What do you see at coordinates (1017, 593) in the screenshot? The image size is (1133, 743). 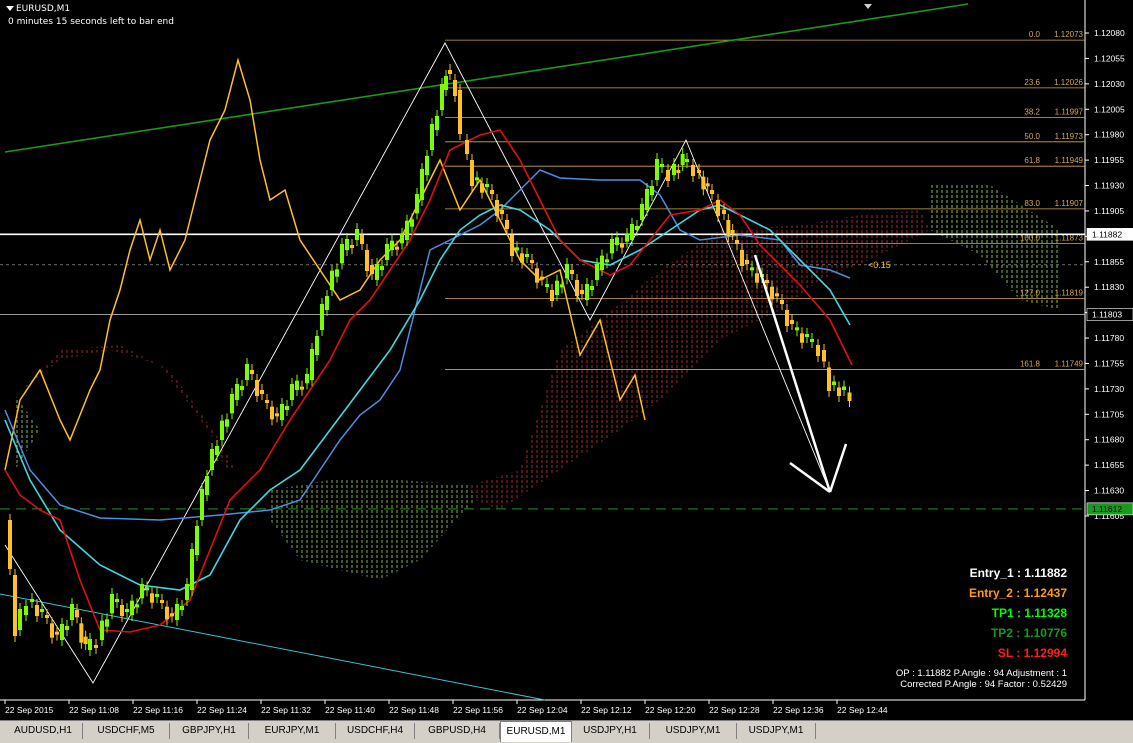 I see `entry2-label: Entry_2 : 1.12437` at bounding box center [1017, 593].